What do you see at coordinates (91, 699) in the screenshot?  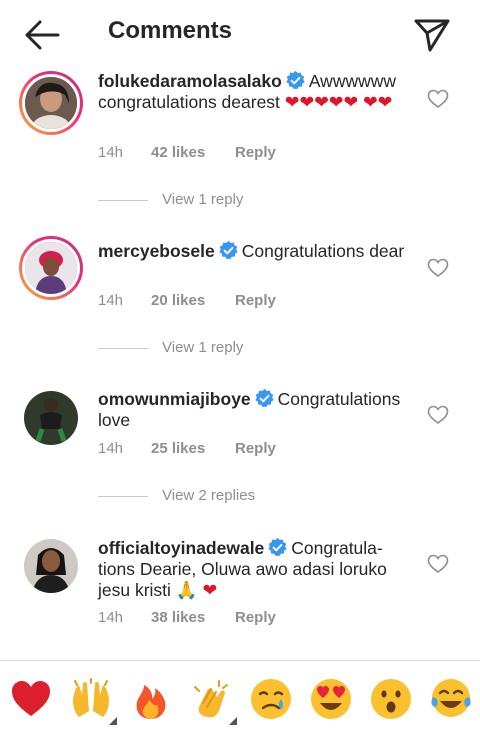 I see `raising-hands-icon` at bounding box center [91, 699].